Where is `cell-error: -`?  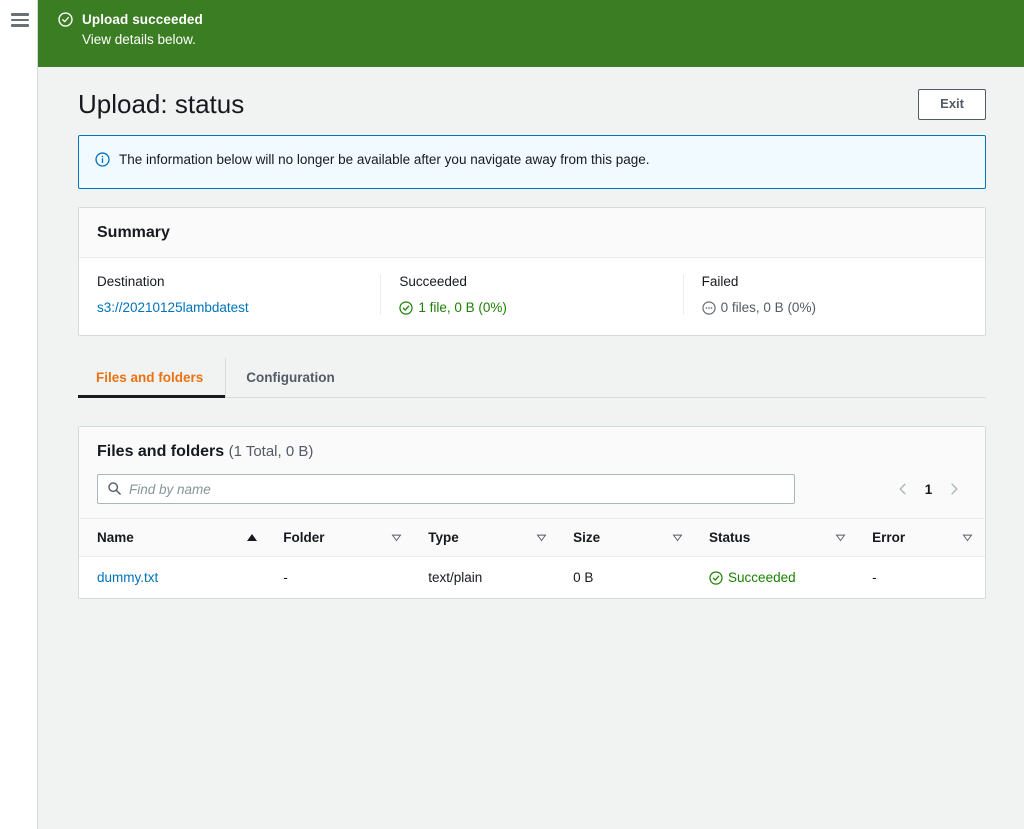
cell-error: - is located at coordinates (874, 577).